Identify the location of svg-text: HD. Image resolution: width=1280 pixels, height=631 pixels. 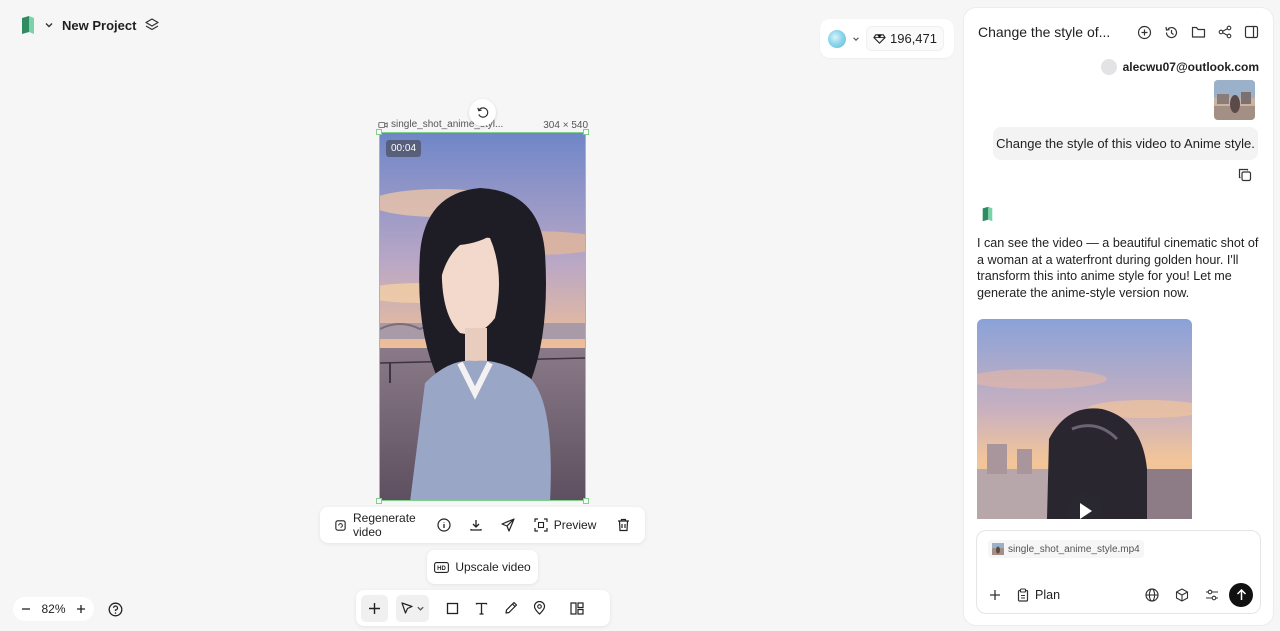
(441, 568).